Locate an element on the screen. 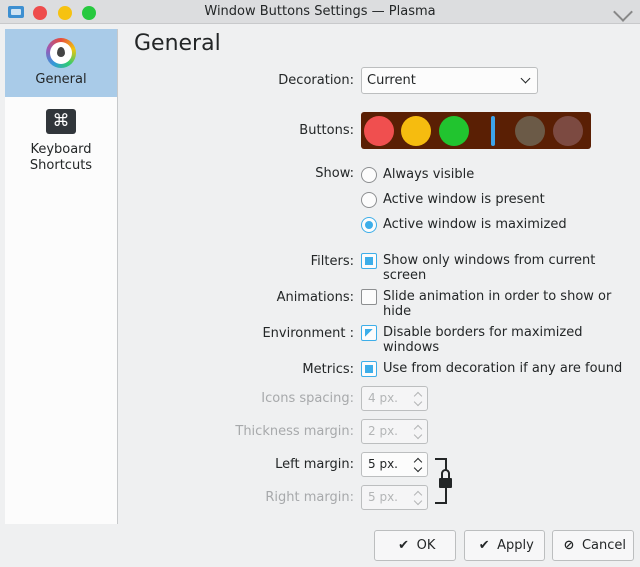 The width and height of the screenshot is (640, 567). buttons-label: Buttons: is located at coordinates (326, 130).